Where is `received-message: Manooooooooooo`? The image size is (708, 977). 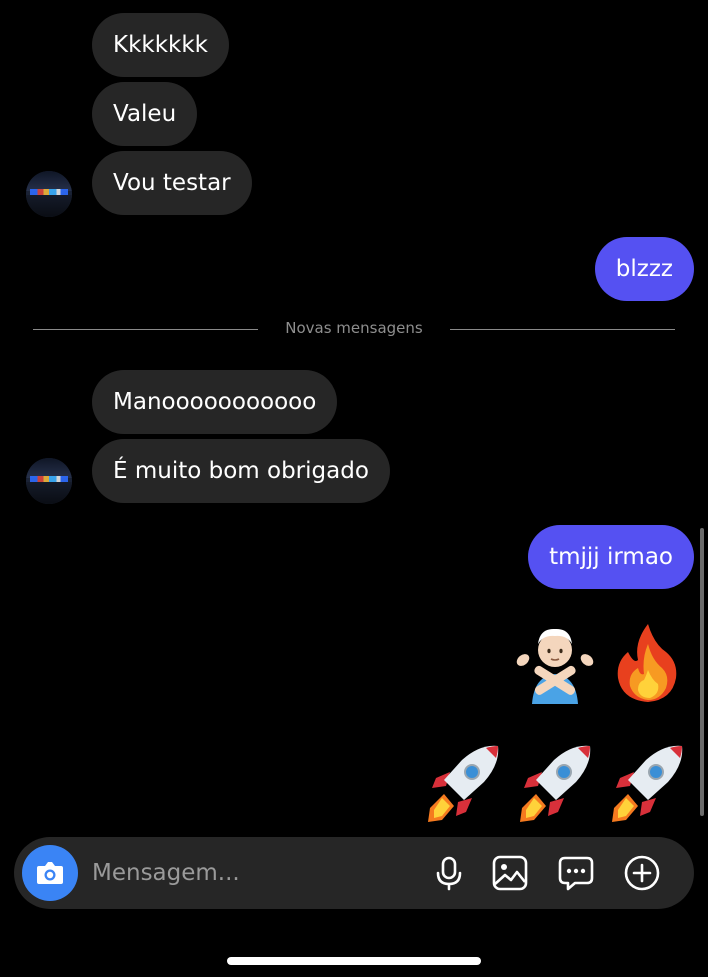 received-message: Manooooooooooo is located at coordinates (215, 402).